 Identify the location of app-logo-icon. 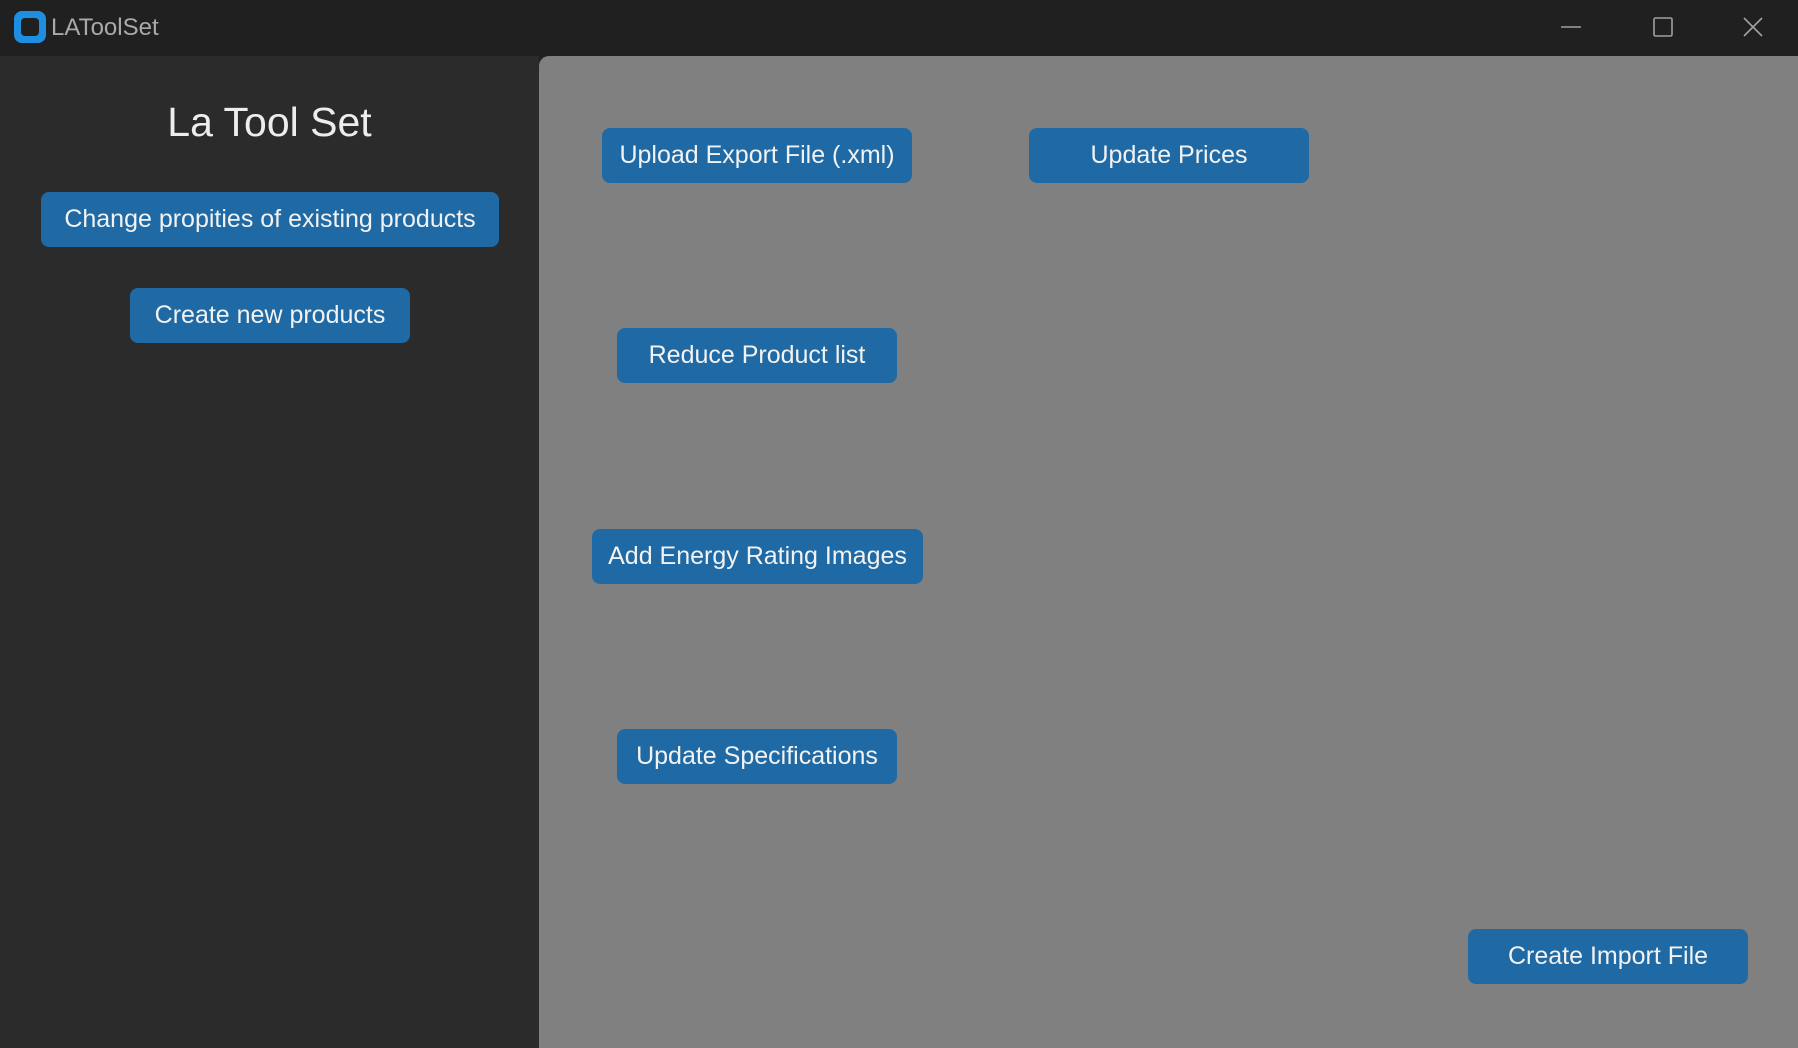
(30, 27).